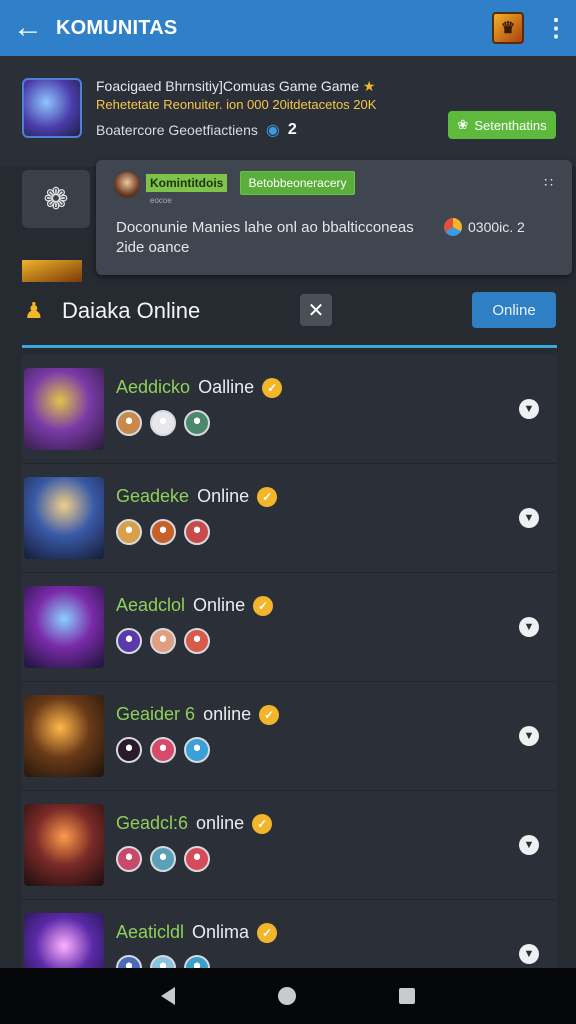 The image size is (576, 1024). Describe the element at coordinates (117, 27) in the screenshot. I see `page-title: KOMUNITAS` at that location.